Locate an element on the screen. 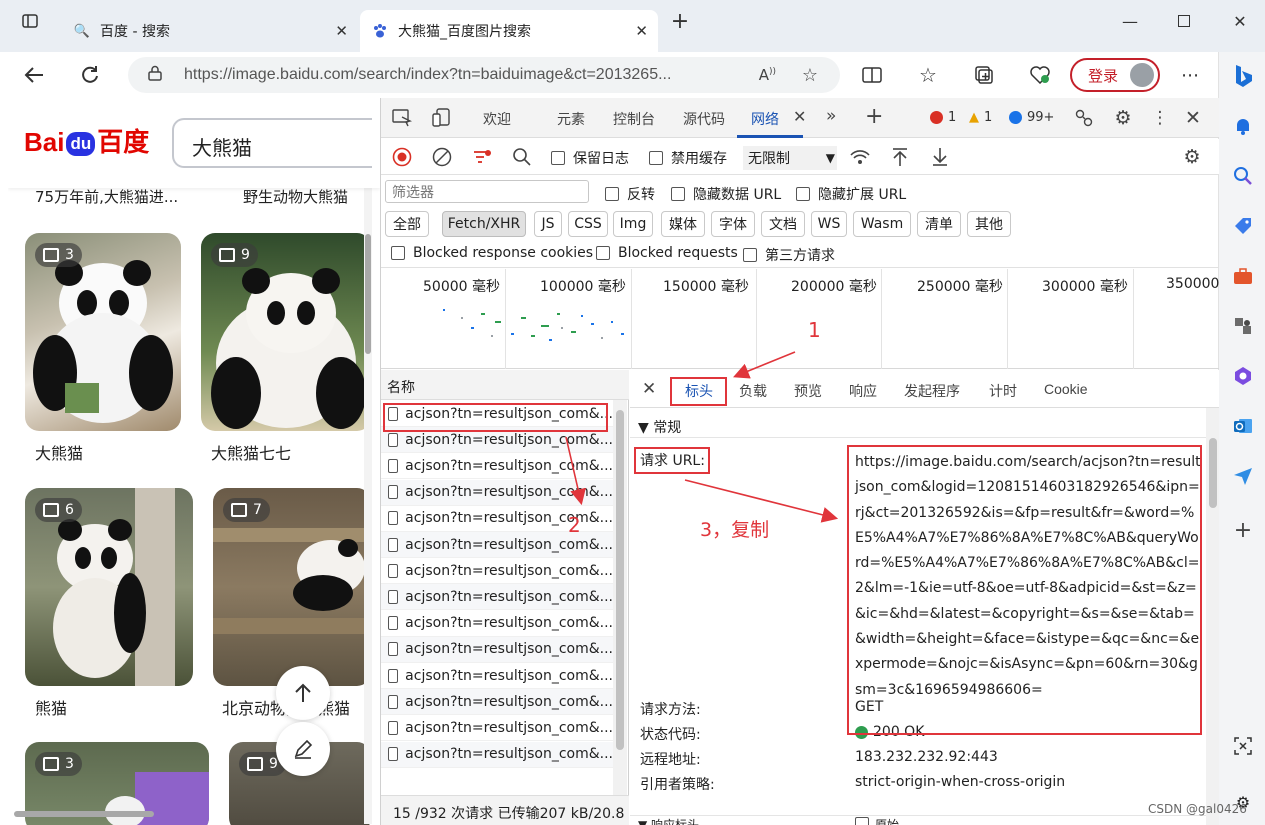 Image resolution: width=1265 pixels, height=825 pixels. m365-icon is located at coordinates (1243, 376).